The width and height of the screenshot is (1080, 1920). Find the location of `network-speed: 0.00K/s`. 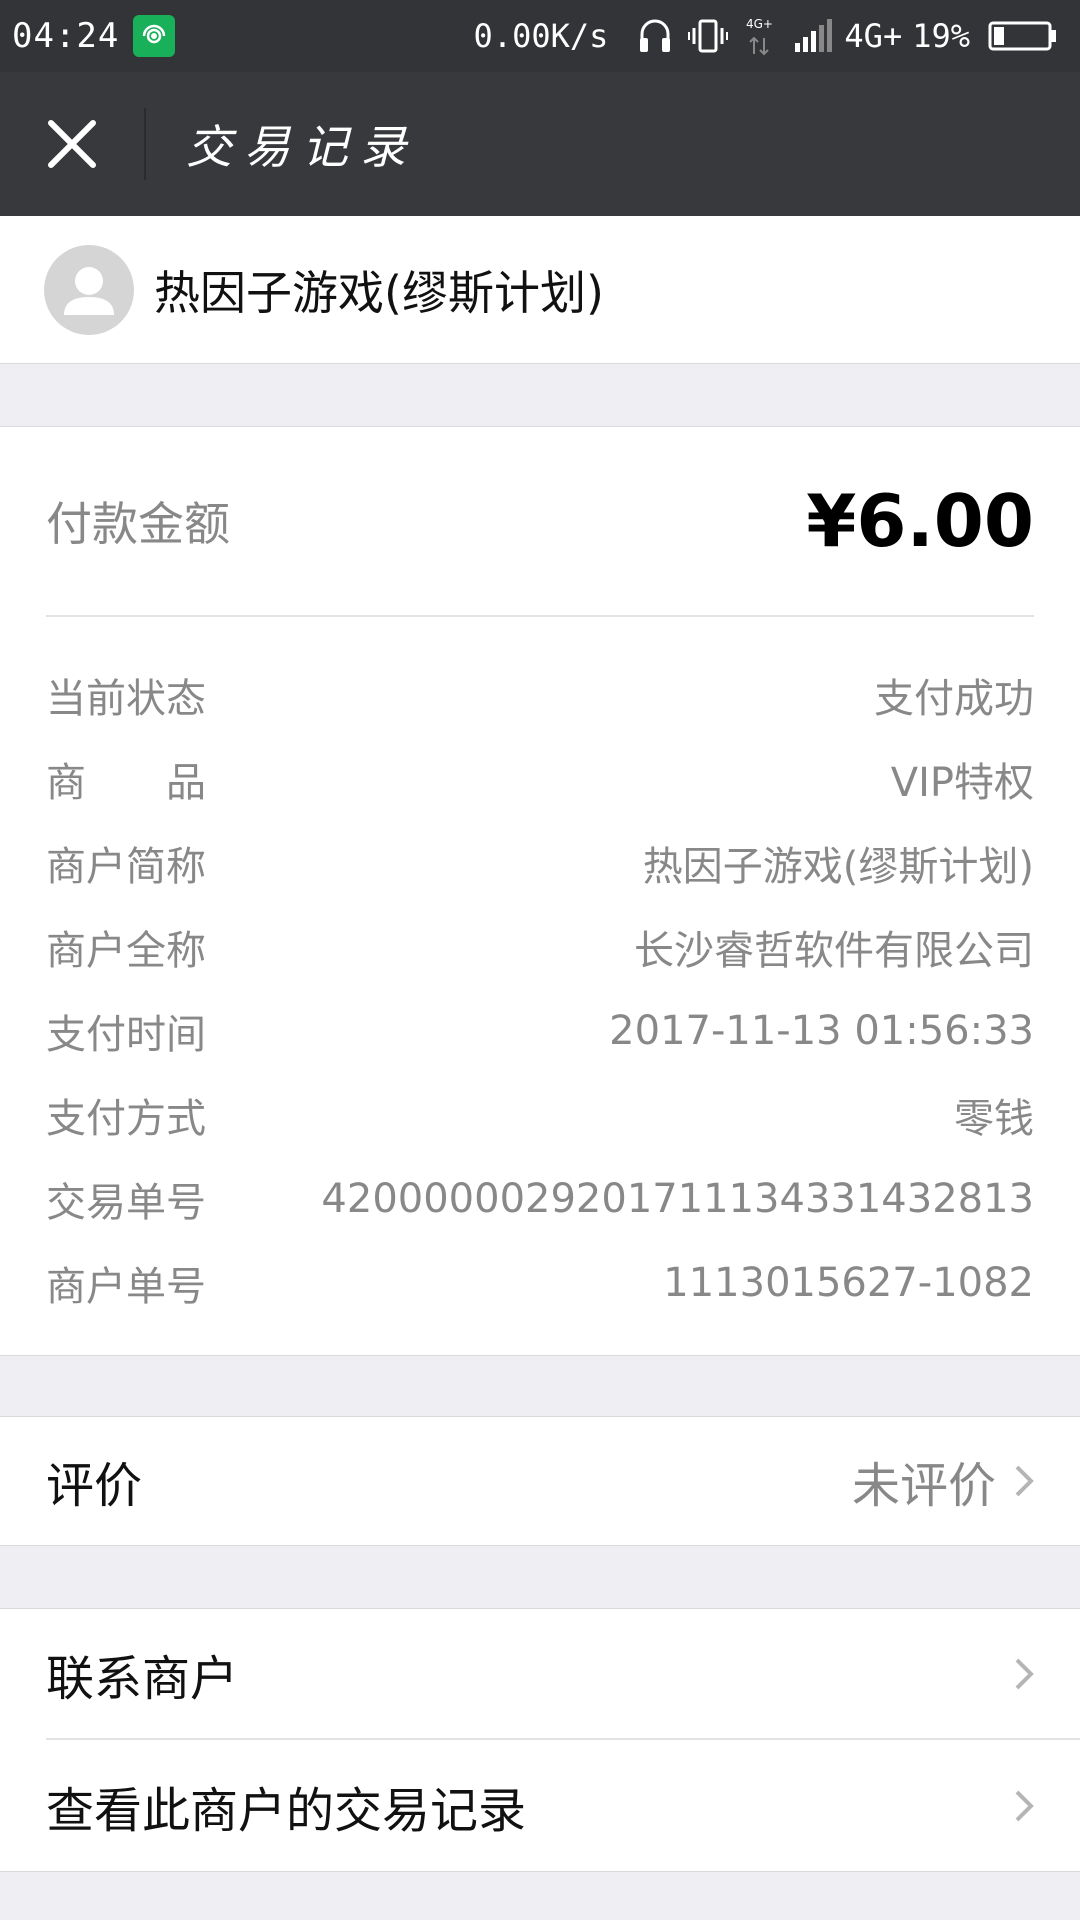

network-speed: 0.00K/s is located at coordinates (541, 36).